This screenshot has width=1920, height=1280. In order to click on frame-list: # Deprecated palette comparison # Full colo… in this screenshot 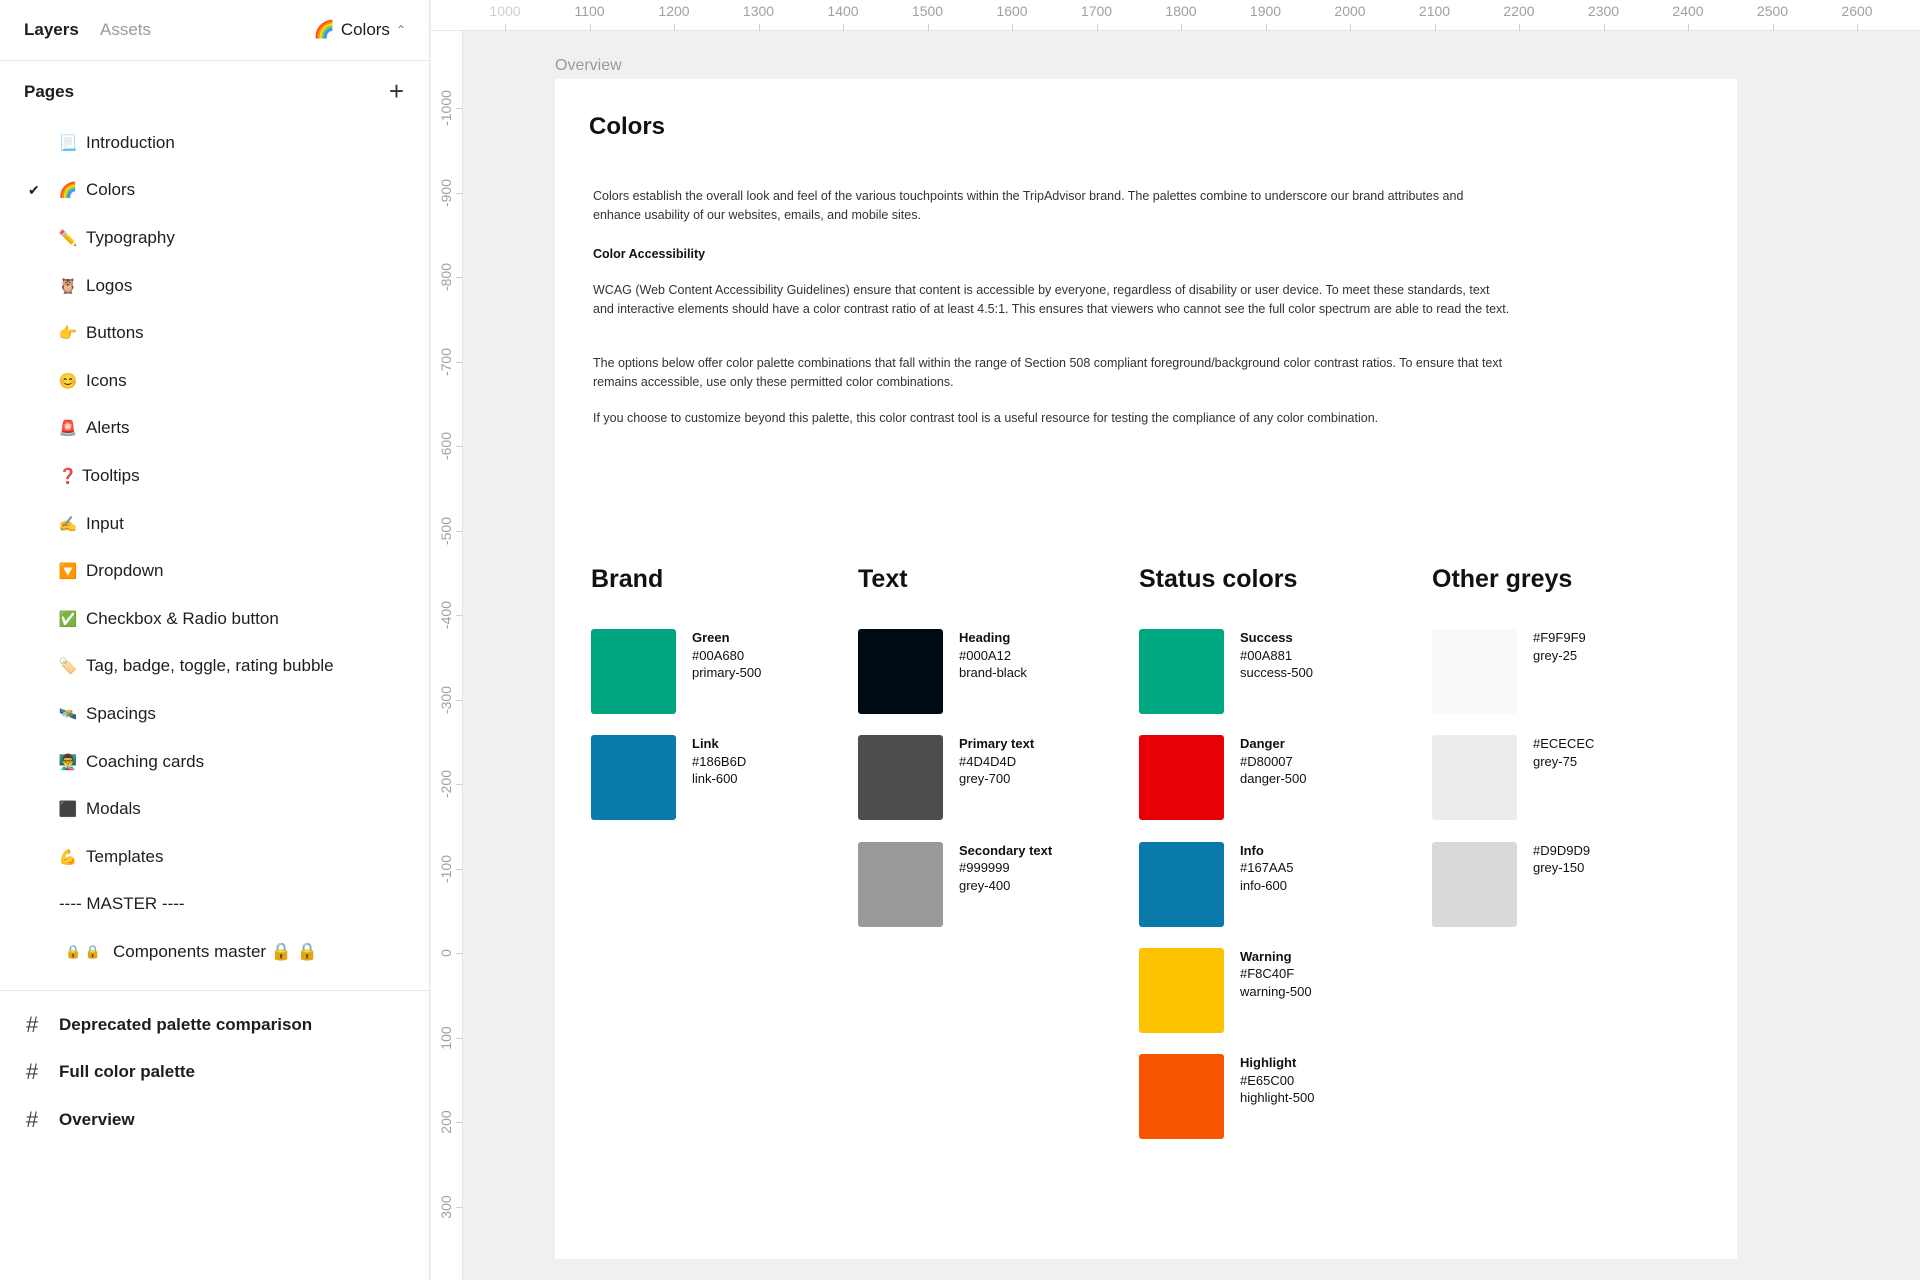, I will do `click(215, 1072)`.